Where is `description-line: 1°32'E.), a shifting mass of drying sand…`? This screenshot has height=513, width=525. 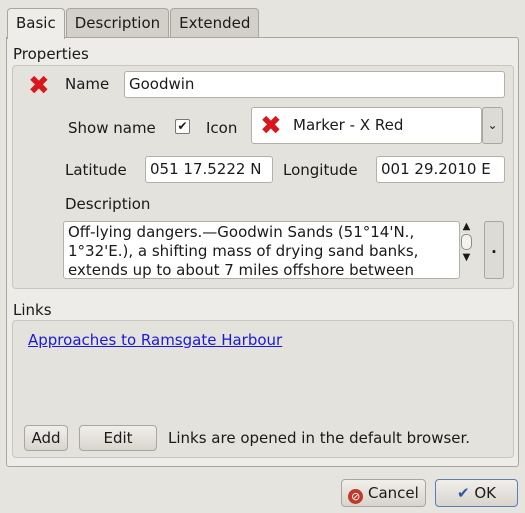
description-line: 1°32'E.), a shifting mass of drying sand… is located at coordinates (243, 251).